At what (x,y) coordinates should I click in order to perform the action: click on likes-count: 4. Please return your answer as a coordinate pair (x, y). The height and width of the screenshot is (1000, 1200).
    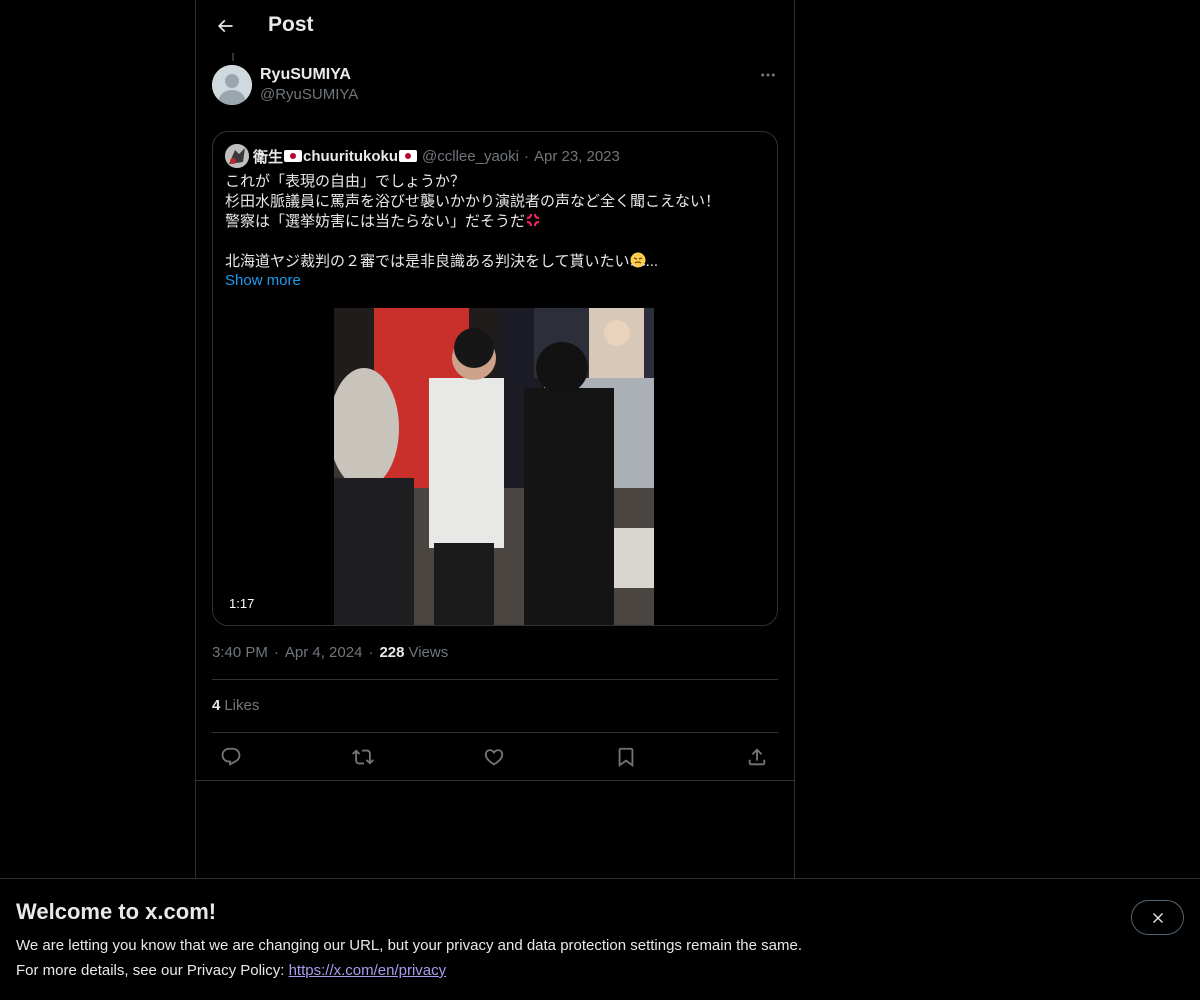
    Looking at the image, I should click on (216, 705).